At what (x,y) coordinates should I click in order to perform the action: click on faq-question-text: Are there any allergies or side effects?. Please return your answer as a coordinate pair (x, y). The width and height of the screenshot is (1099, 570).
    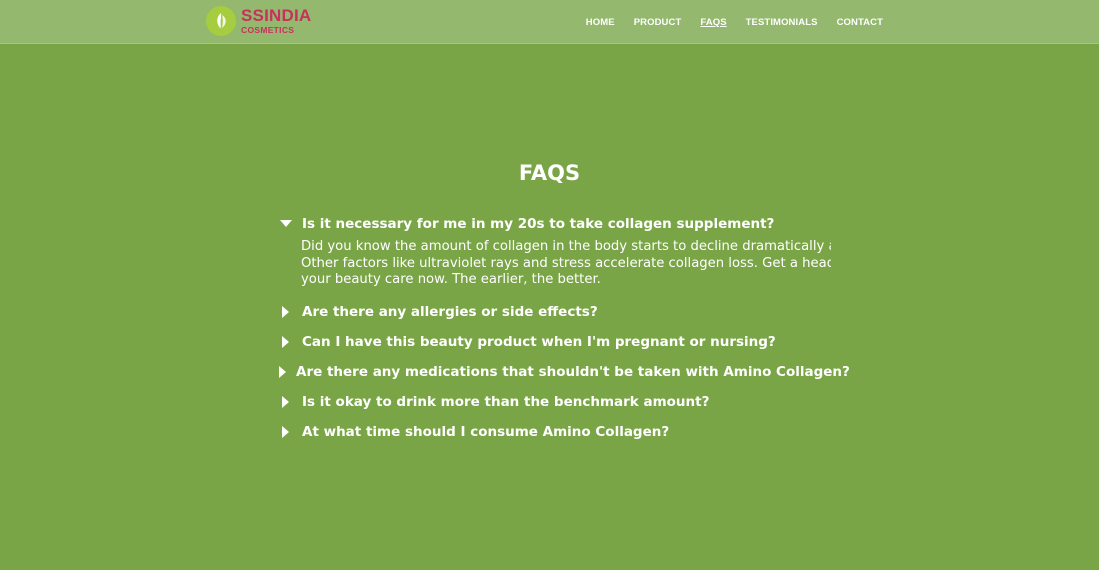
    Looking at the image, I should click on (450, 311).